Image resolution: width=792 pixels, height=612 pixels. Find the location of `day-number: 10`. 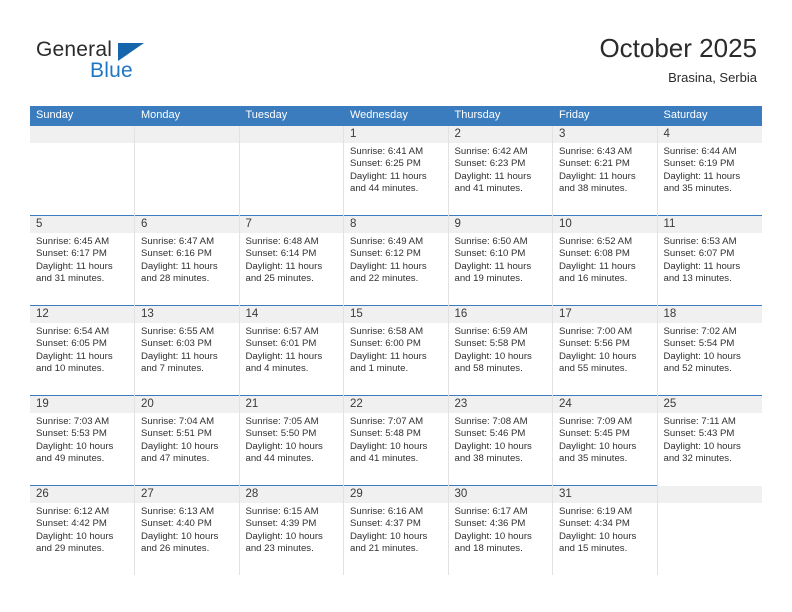

day-number: 10 is located at coordinates (605, 224).